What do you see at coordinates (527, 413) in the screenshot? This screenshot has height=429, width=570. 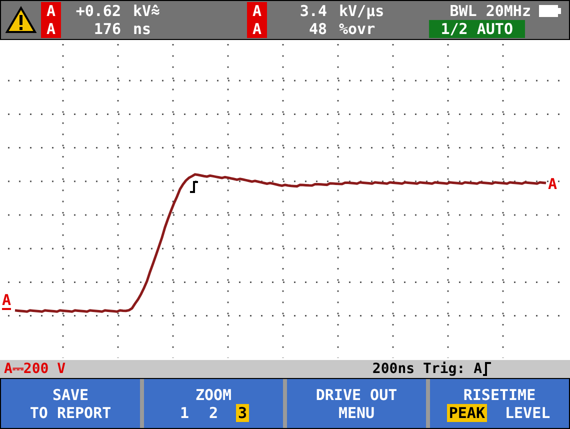 I see `softkey-option: LEVEL` at bounding box center [527, 413].